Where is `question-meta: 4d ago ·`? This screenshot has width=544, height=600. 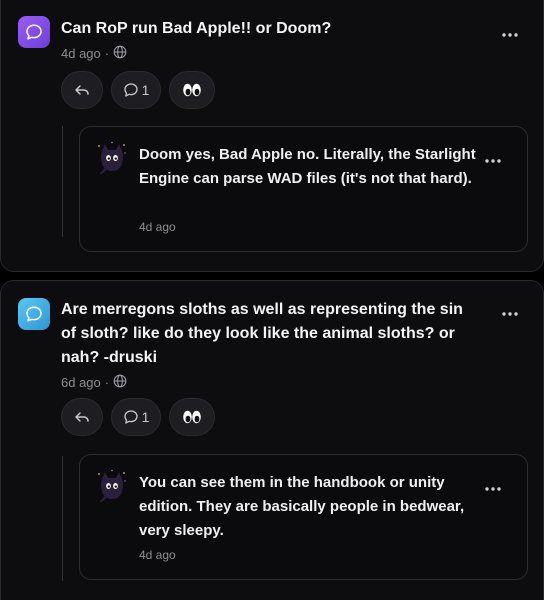
question-meta: 4d ago · is located at coordinates (94, 53).